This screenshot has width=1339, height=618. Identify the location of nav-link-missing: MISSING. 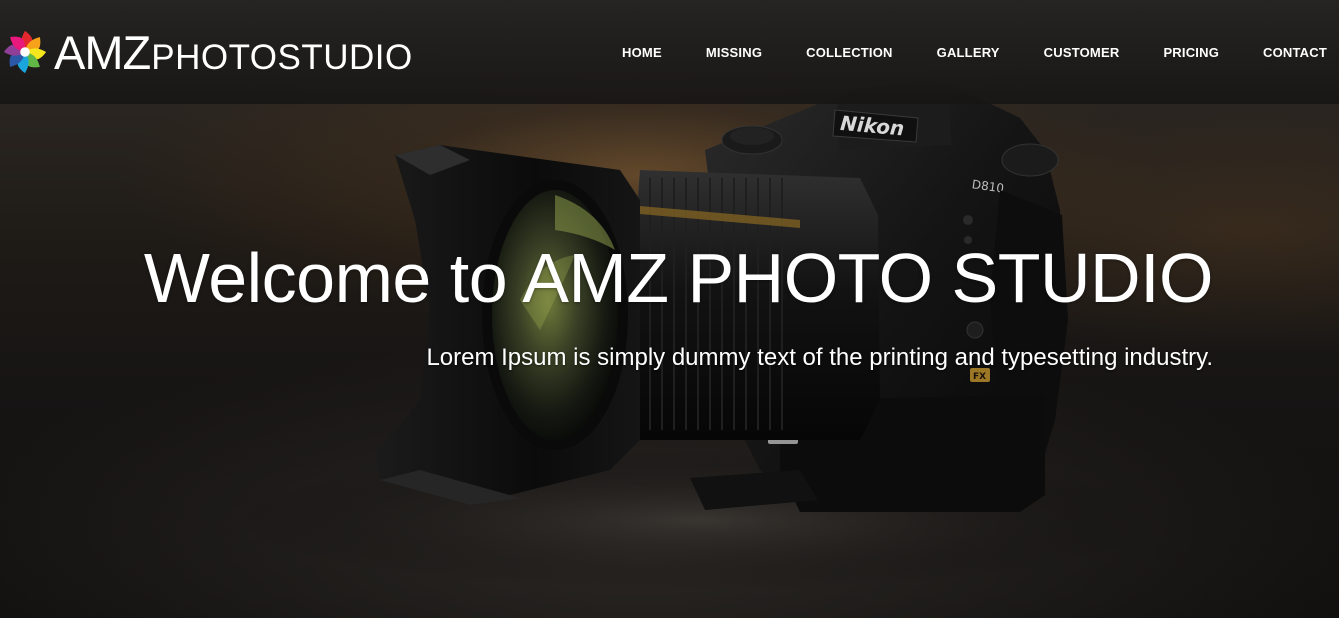
(734, 52).